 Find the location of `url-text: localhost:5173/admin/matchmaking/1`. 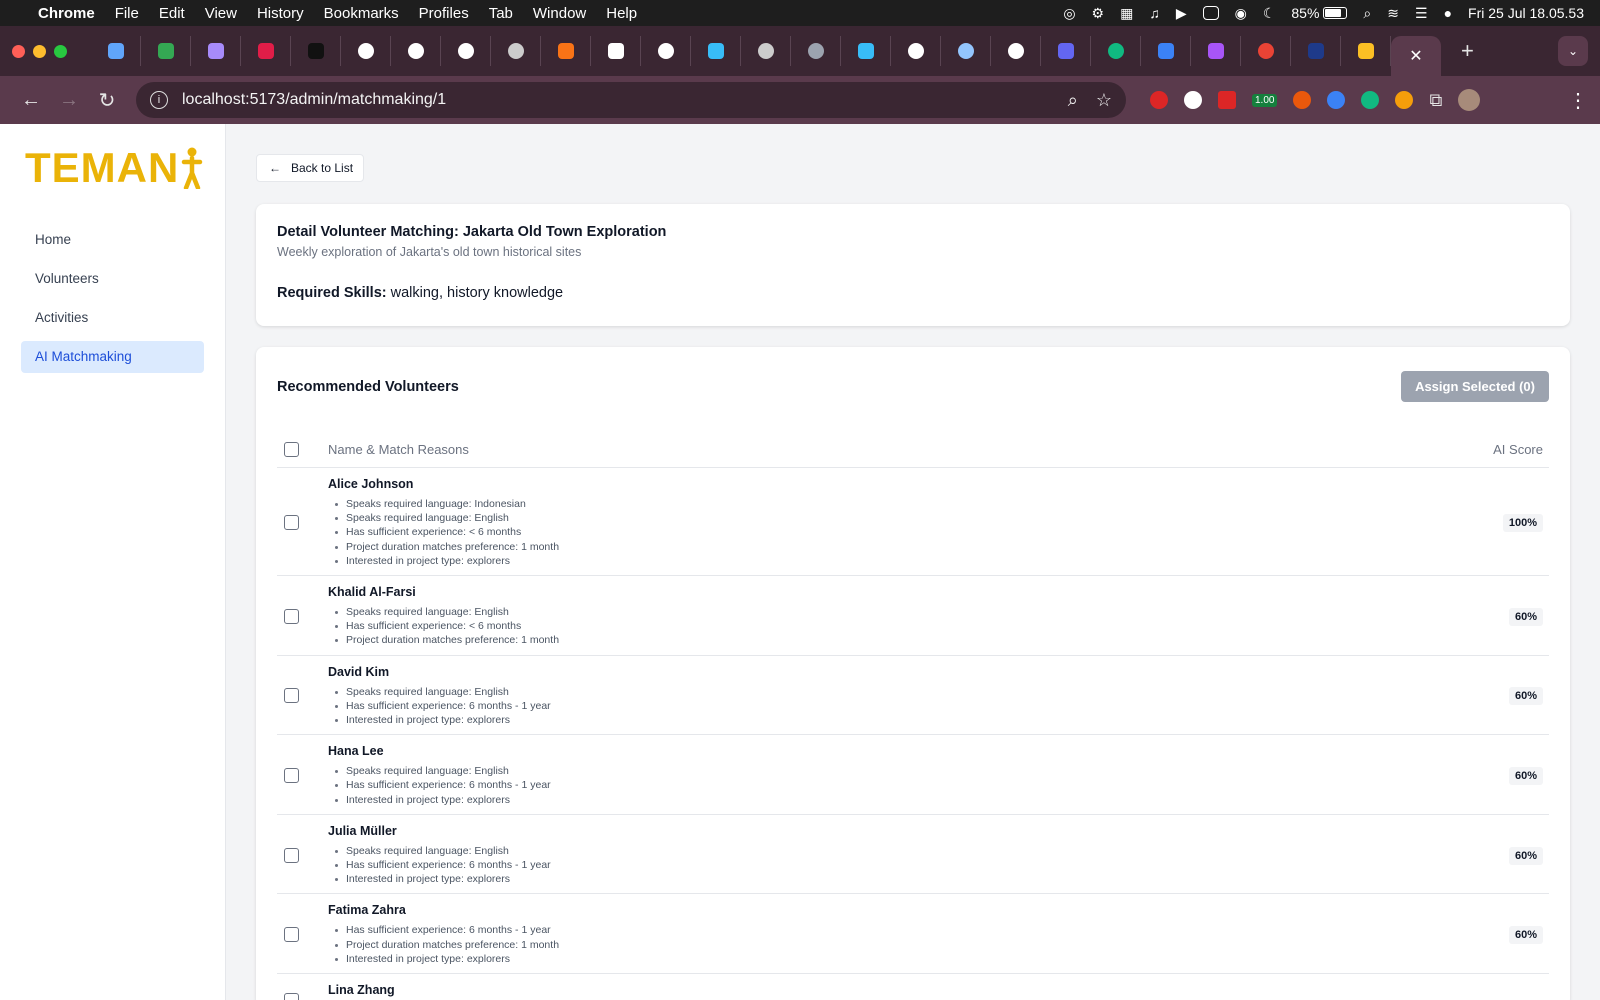

url-text: localhost:5173/admin/matchmaking/1 is located at coordinates (314, 100).